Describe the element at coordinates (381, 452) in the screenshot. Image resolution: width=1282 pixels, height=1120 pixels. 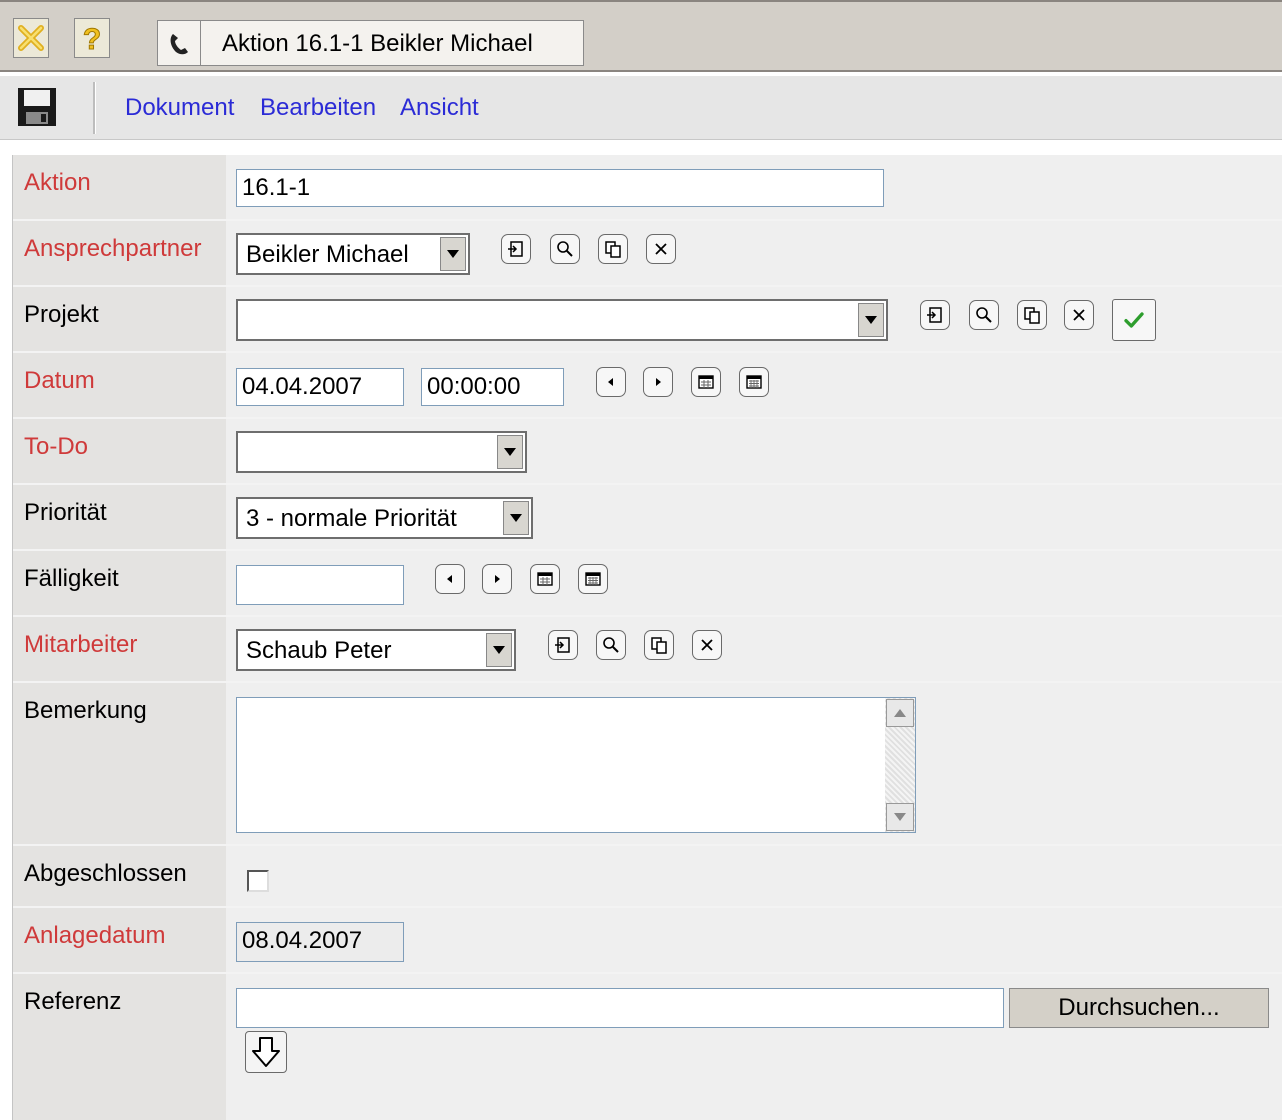
I see `todo-select` at that location.